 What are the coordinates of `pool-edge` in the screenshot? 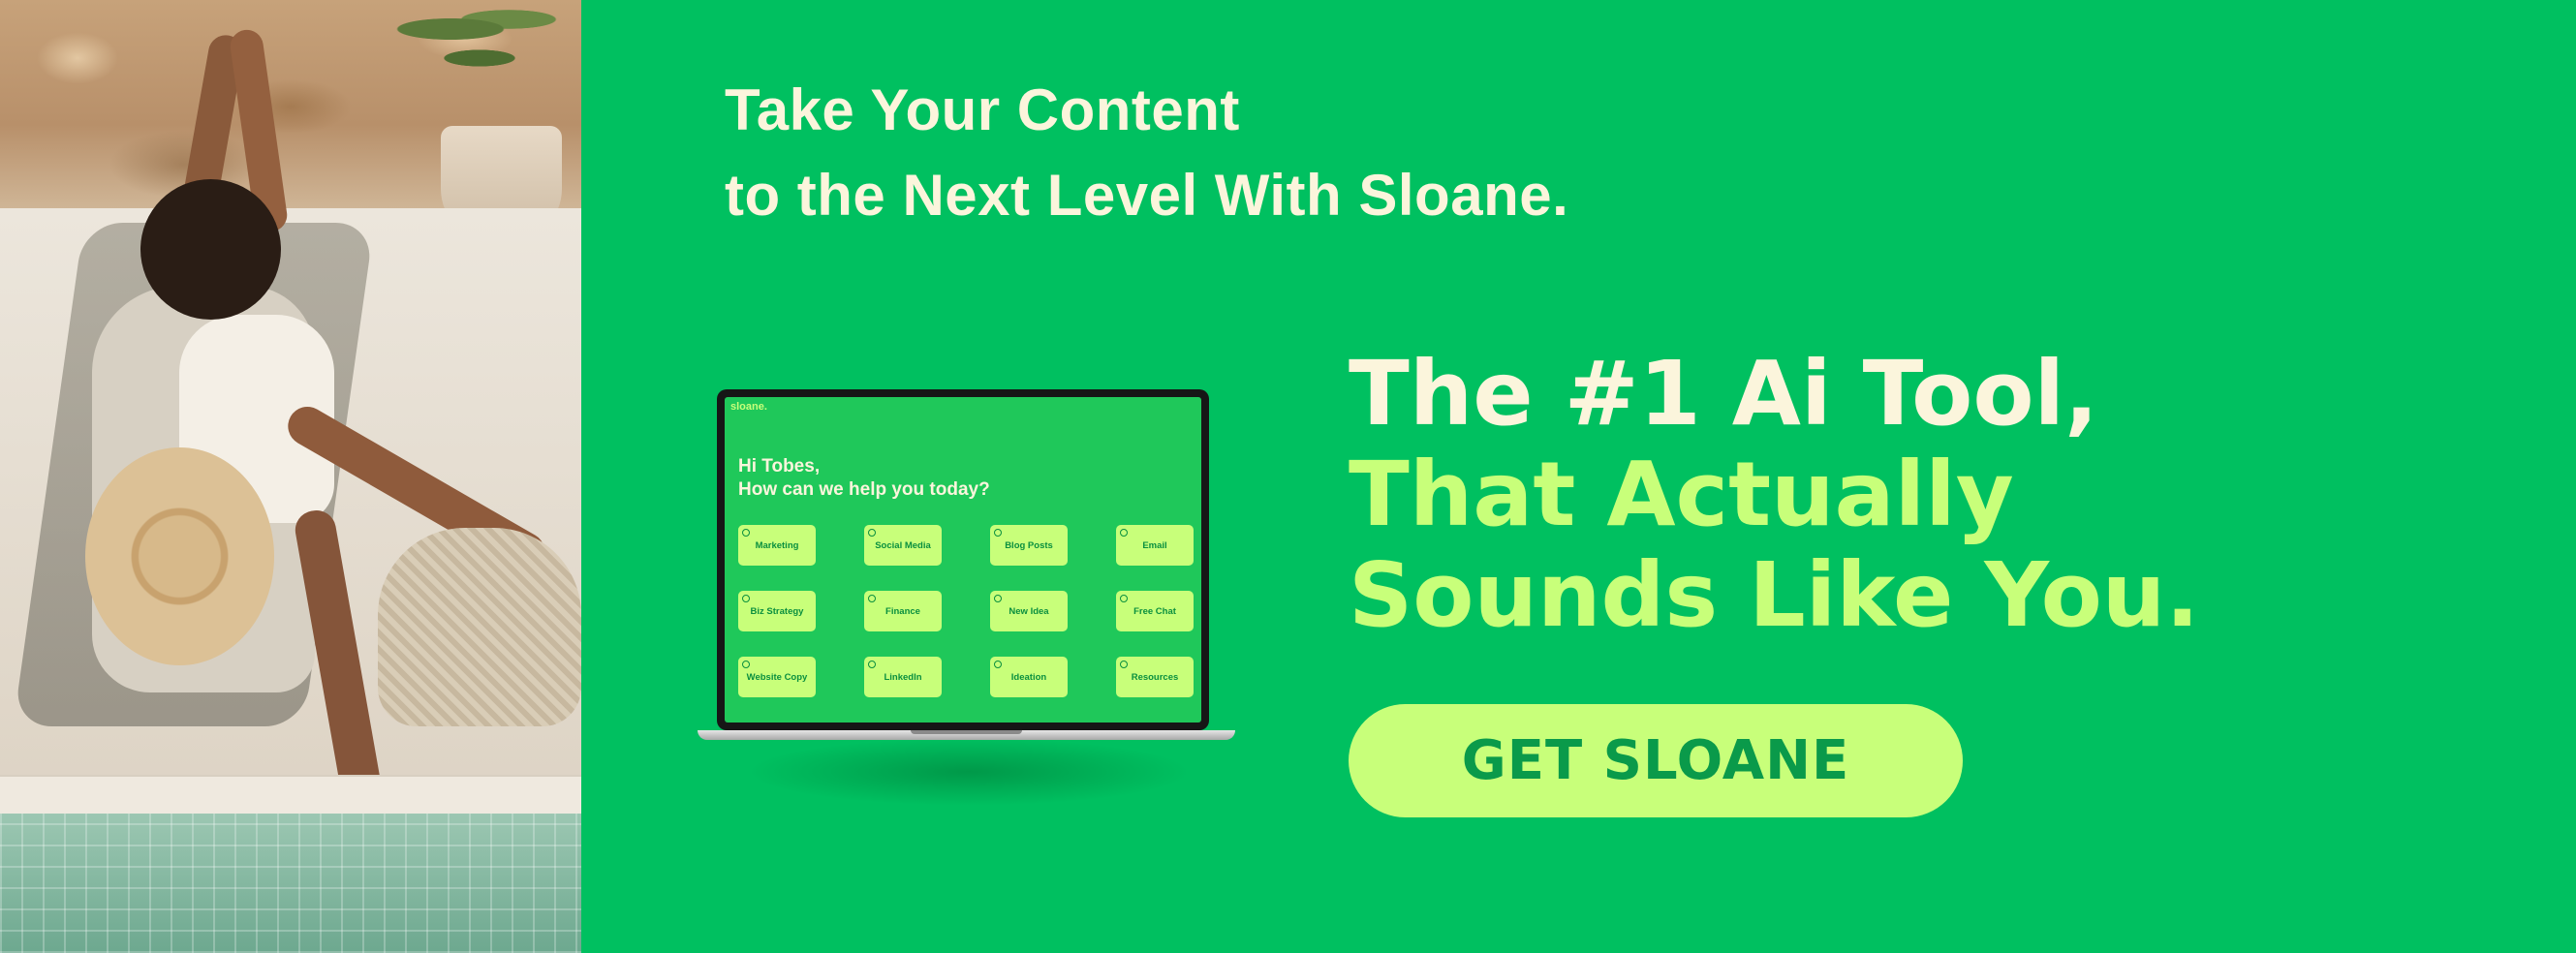 It's located at (290, 795).